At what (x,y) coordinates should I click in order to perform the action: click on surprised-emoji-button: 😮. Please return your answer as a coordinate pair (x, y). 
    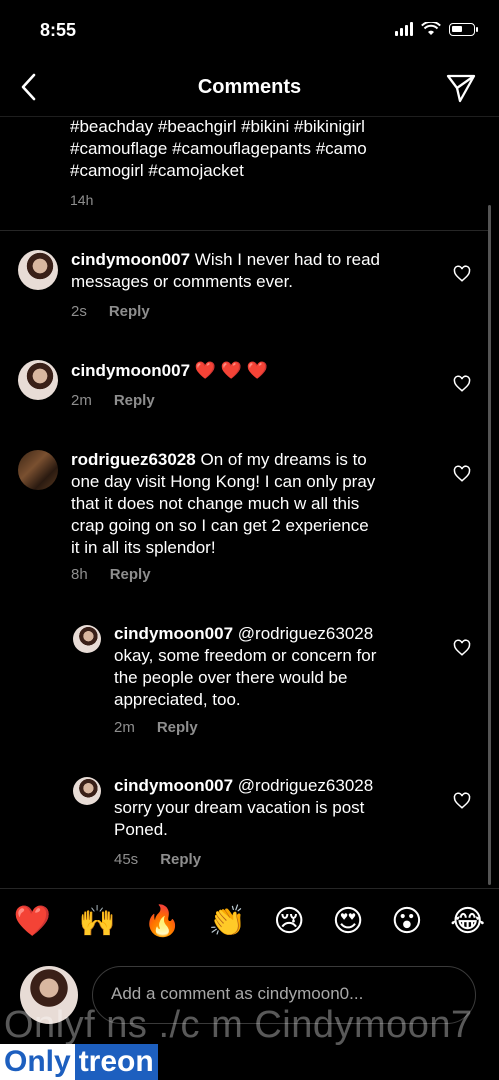
    Looking at the image, I should click on (406, 921).